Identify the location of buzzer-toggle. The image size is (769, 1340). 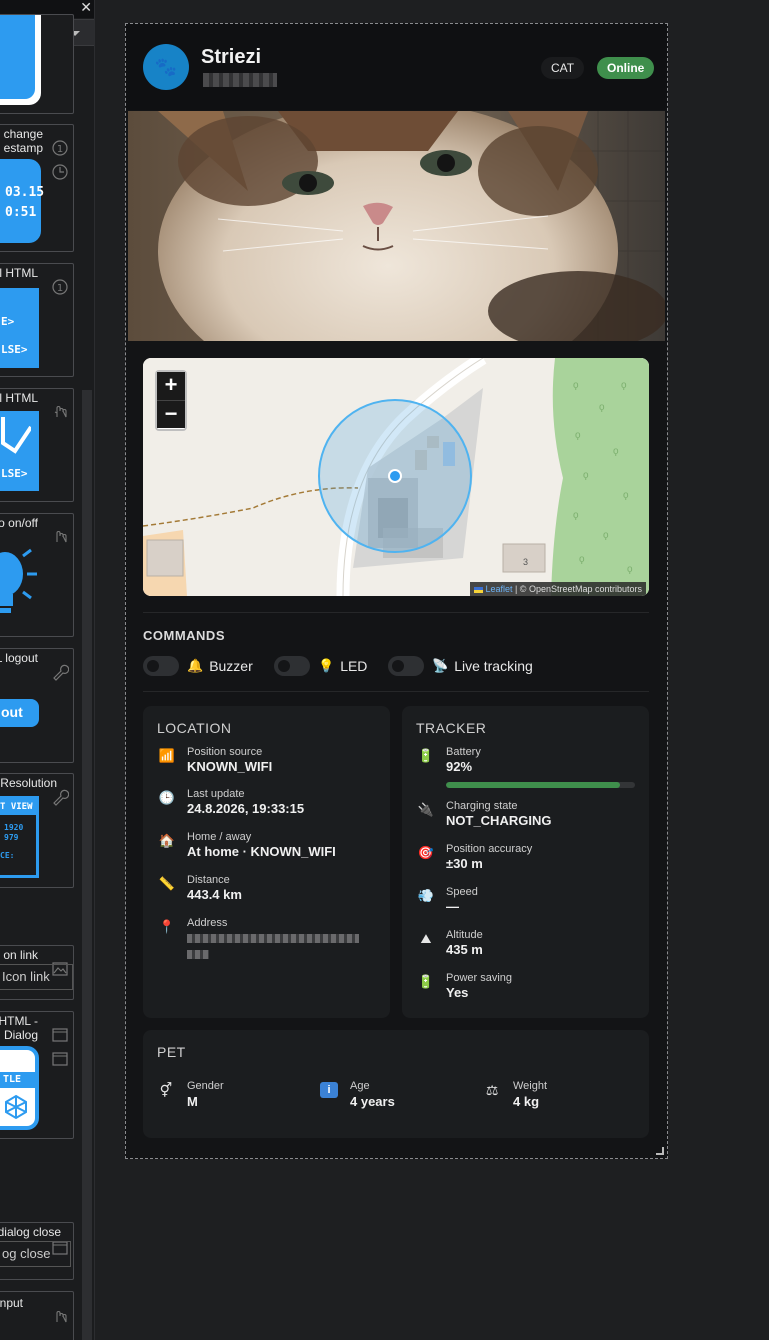
(161, 666).